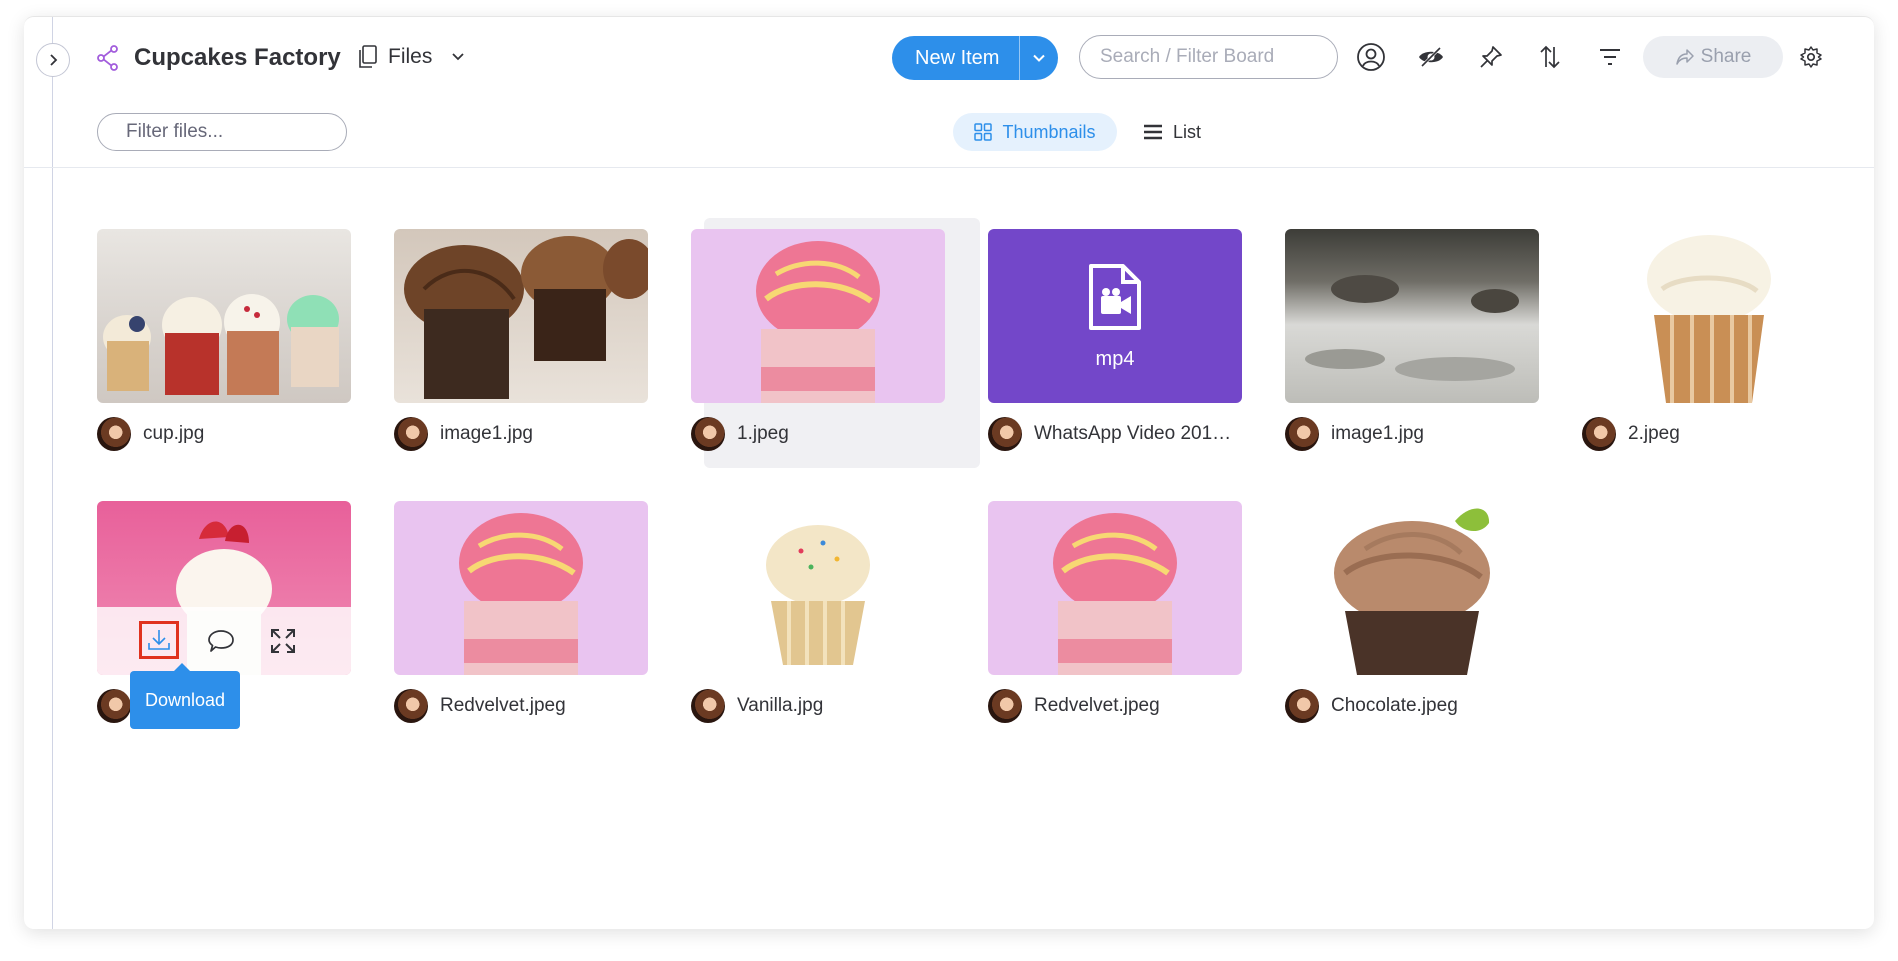  What do you see at coordinates (1208, 57) in the screenshot?
I see `search-input: Search / Filter Board` at bounding box center [1208, 57].